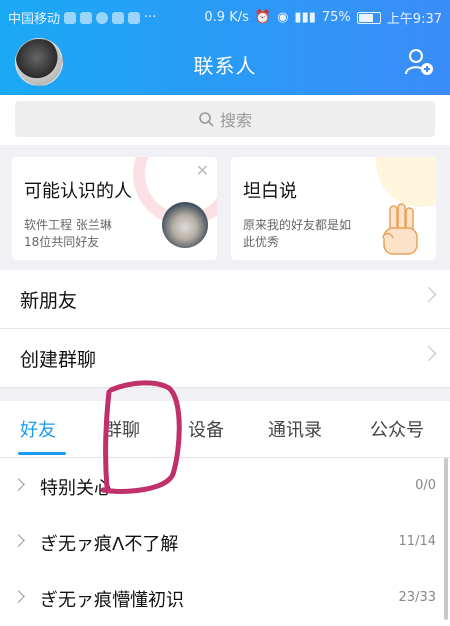 This screenshot has height=626, width=450. Describe the element at coordinates (42, 453) in the screenshot. I see `active-tab-indicator` at that location.